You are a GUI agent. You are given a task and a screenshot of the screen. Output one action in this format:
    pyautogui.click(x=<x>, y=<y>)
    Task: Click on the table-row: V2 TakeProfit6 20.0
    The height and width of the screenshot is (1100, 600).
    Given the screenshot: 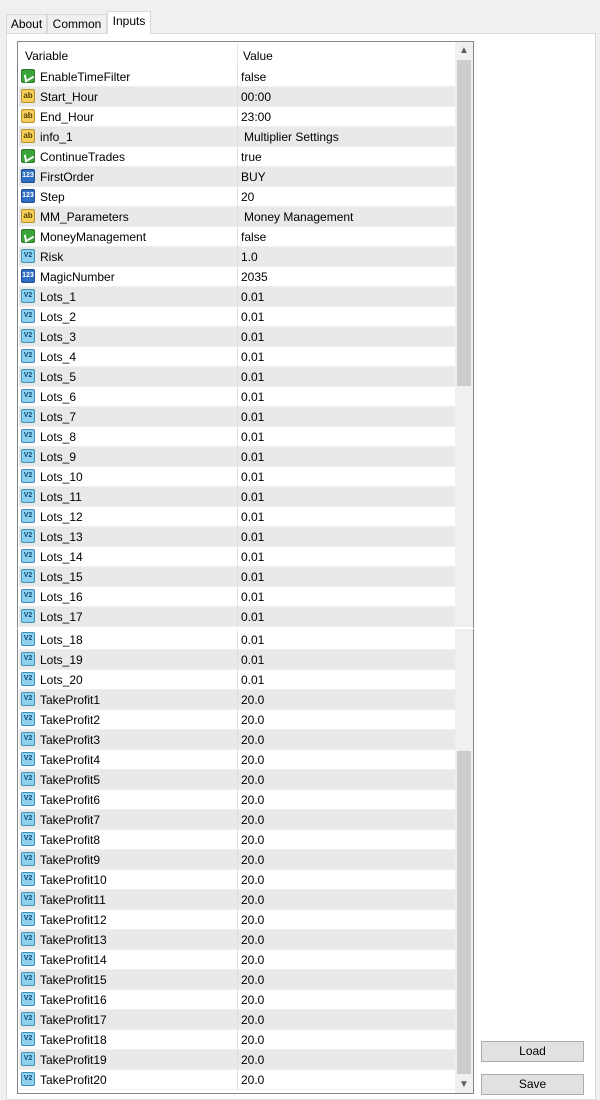 What is the action you would take?
    pyautogui.click(x=237, y=800)
    